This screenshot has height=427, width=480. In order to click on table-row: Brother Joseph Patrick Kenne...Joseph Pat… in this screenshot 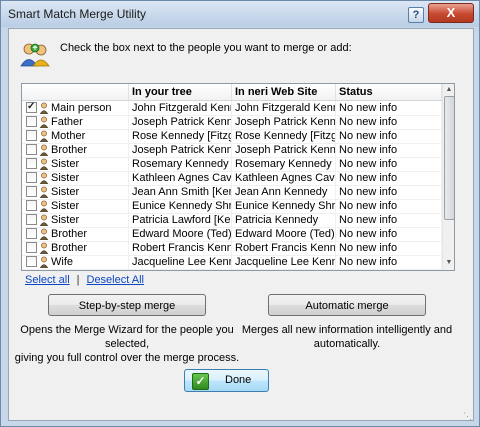, I will do `click(232, 150)`.